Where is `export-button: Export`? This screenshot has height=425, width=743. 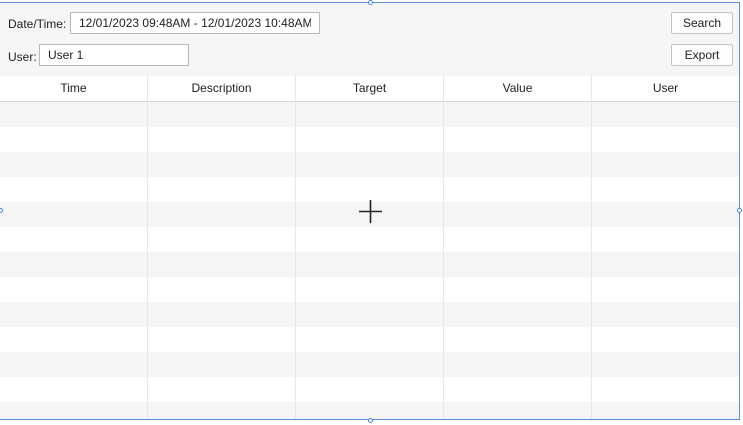
export-button: Export is located at coordinates (702, 55).